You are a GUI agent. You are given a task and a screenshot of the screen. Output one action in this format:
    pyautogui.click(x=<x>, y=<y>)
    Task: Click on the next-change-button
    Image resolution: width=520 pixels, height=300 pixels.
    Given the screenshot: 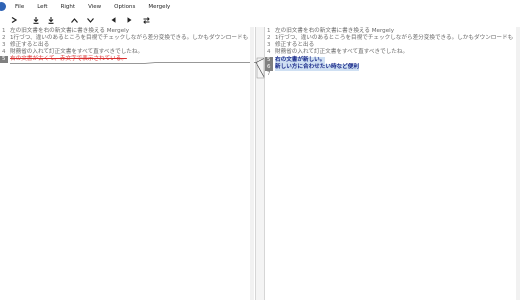 What is the action you would take?
    pyautogui.click(x=90, y=20)
    